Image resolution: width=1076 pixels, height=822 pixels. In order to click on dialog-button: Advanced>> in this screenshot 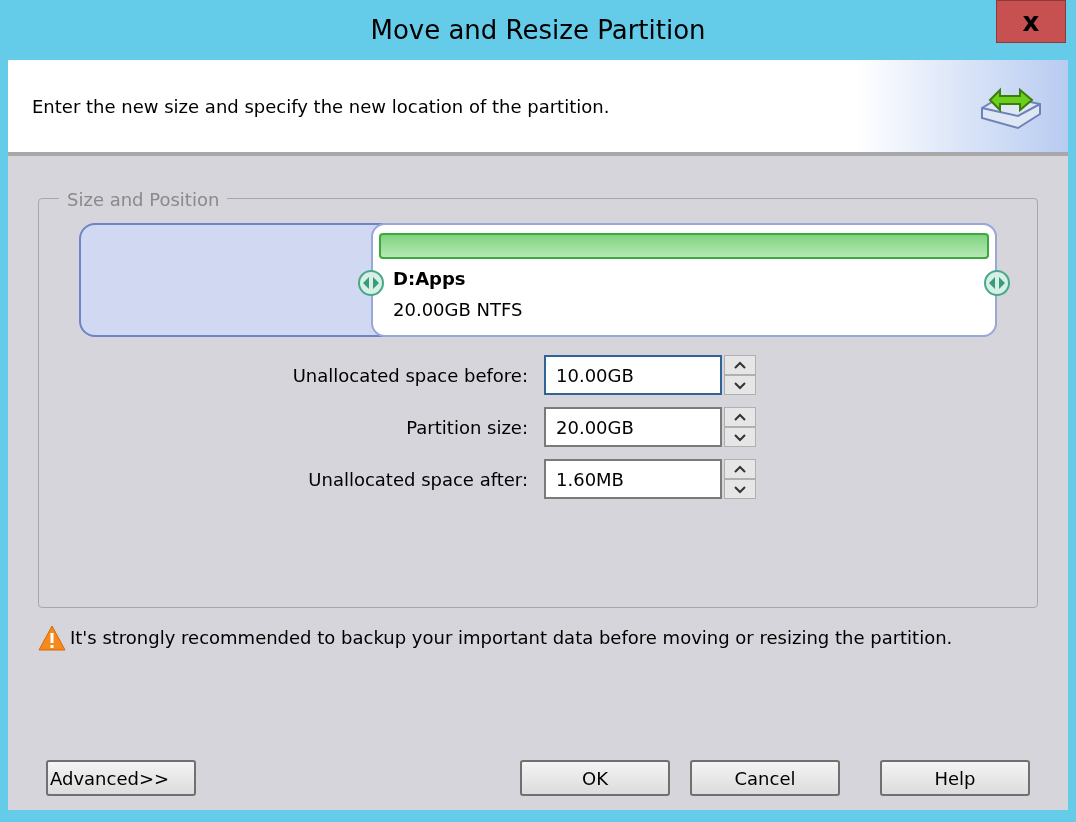, I will do `click(121, 778)`.